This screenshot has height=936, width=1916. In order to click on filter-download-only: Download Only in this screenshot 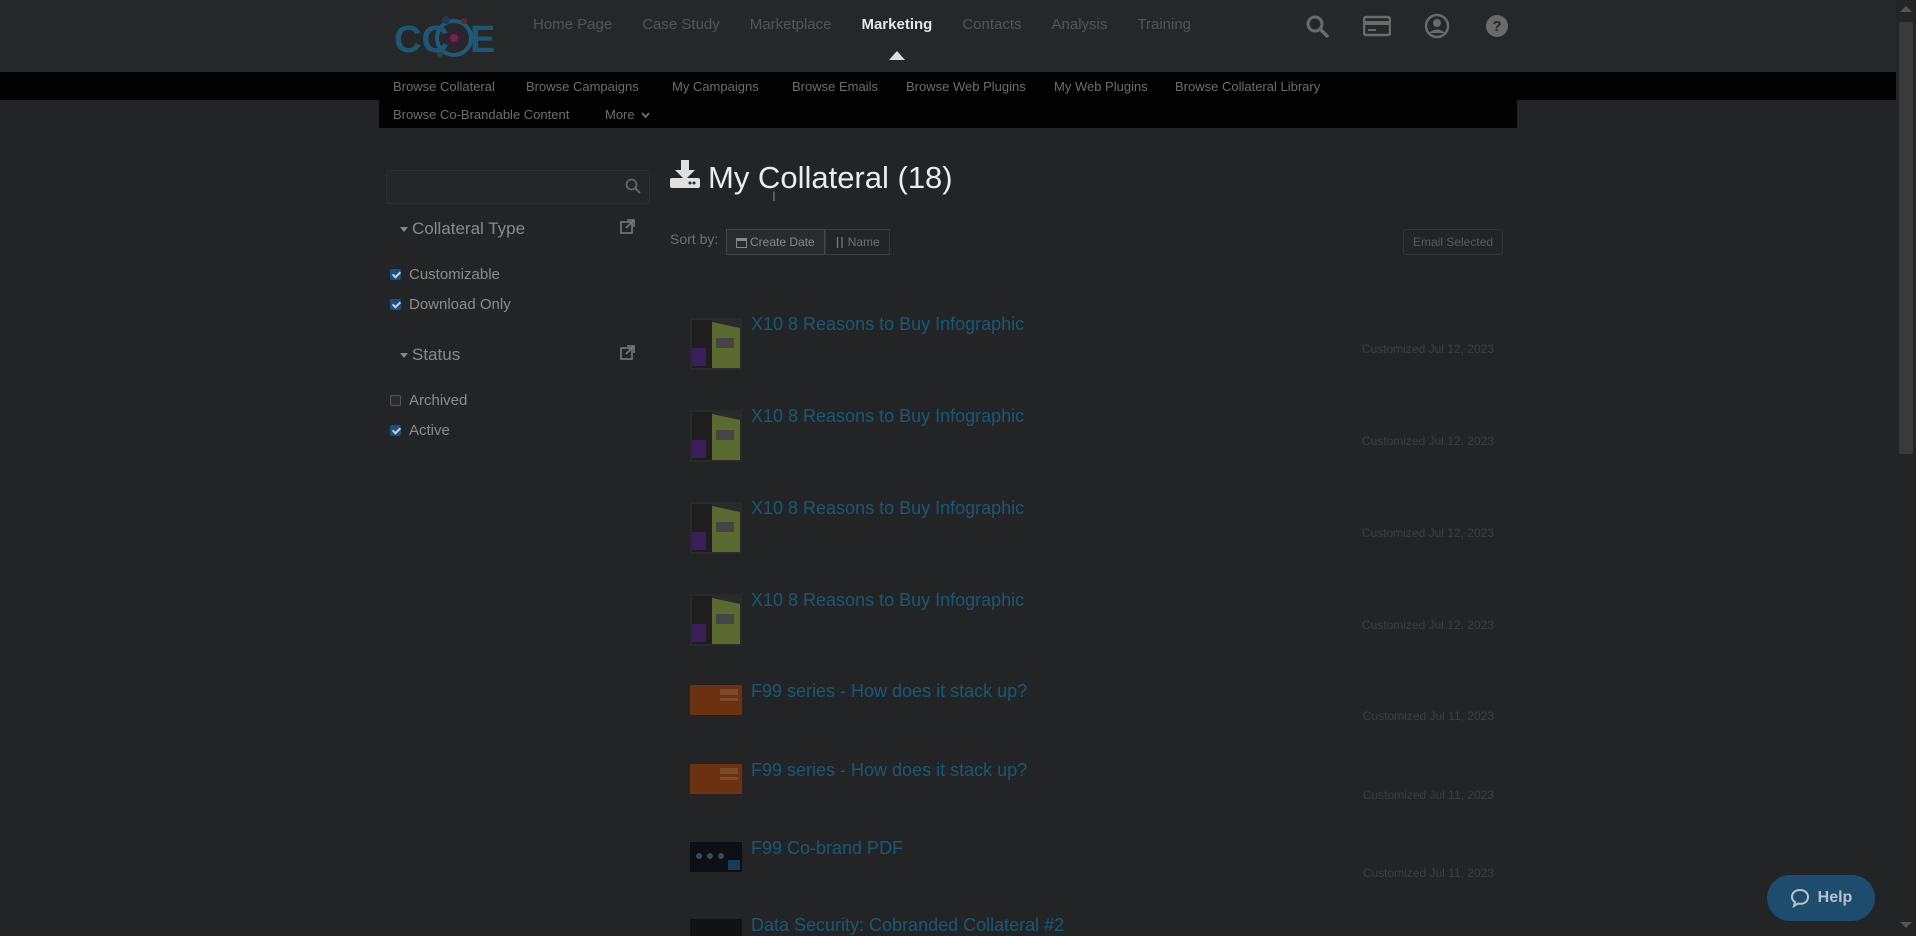, I will do `click(450, 304)`.